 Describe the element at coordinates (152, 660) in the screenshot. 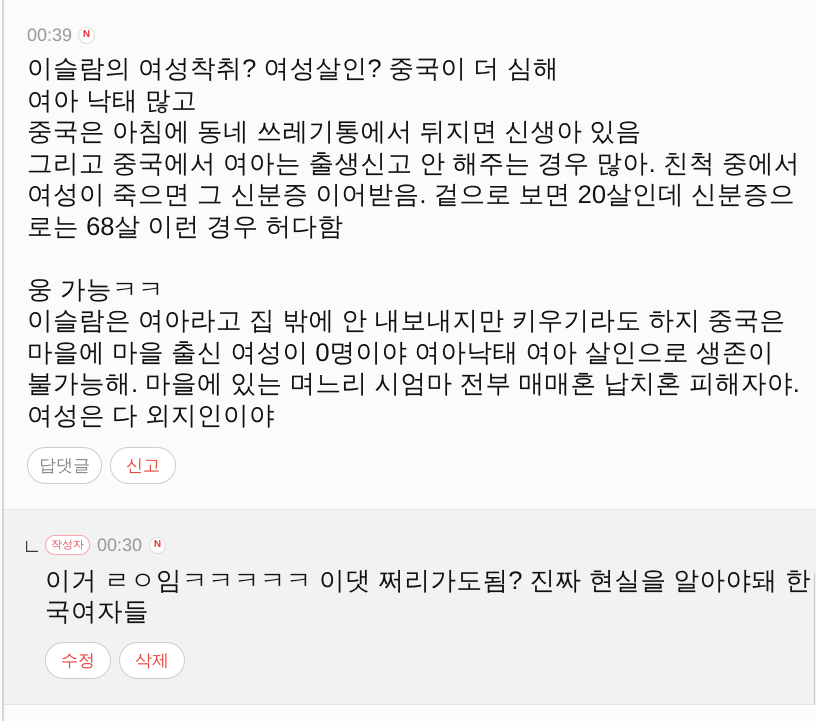

I see `delete-button: 삭제` at that location.